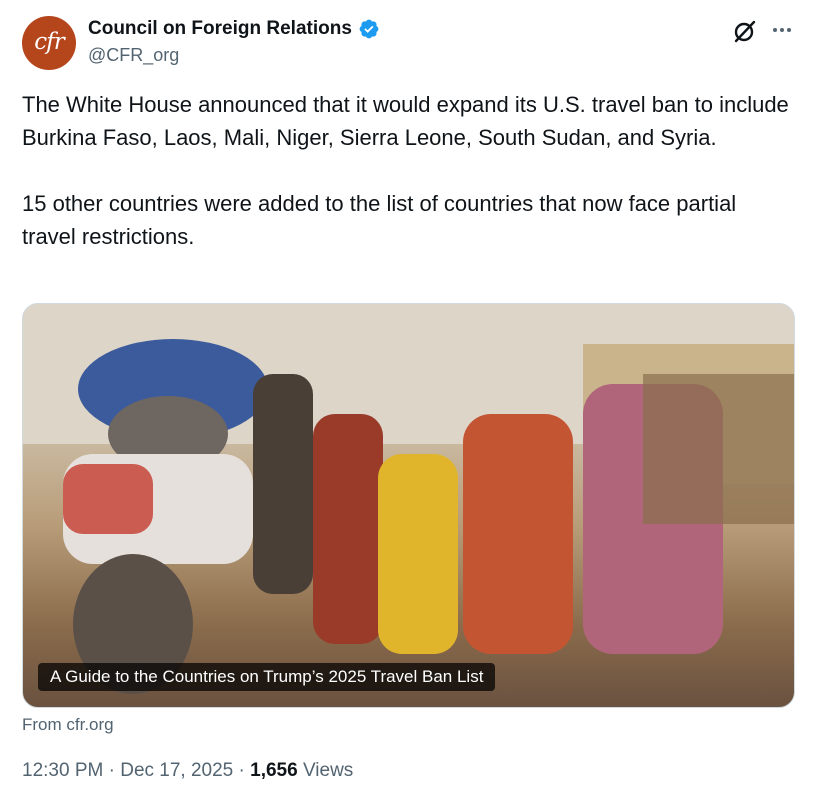 The height and width of the screenshot is (803, 815). What do you see at coordinates (328, 770) in the screenshot?
I see `views-label: Views` at bounding box center [328, 770].